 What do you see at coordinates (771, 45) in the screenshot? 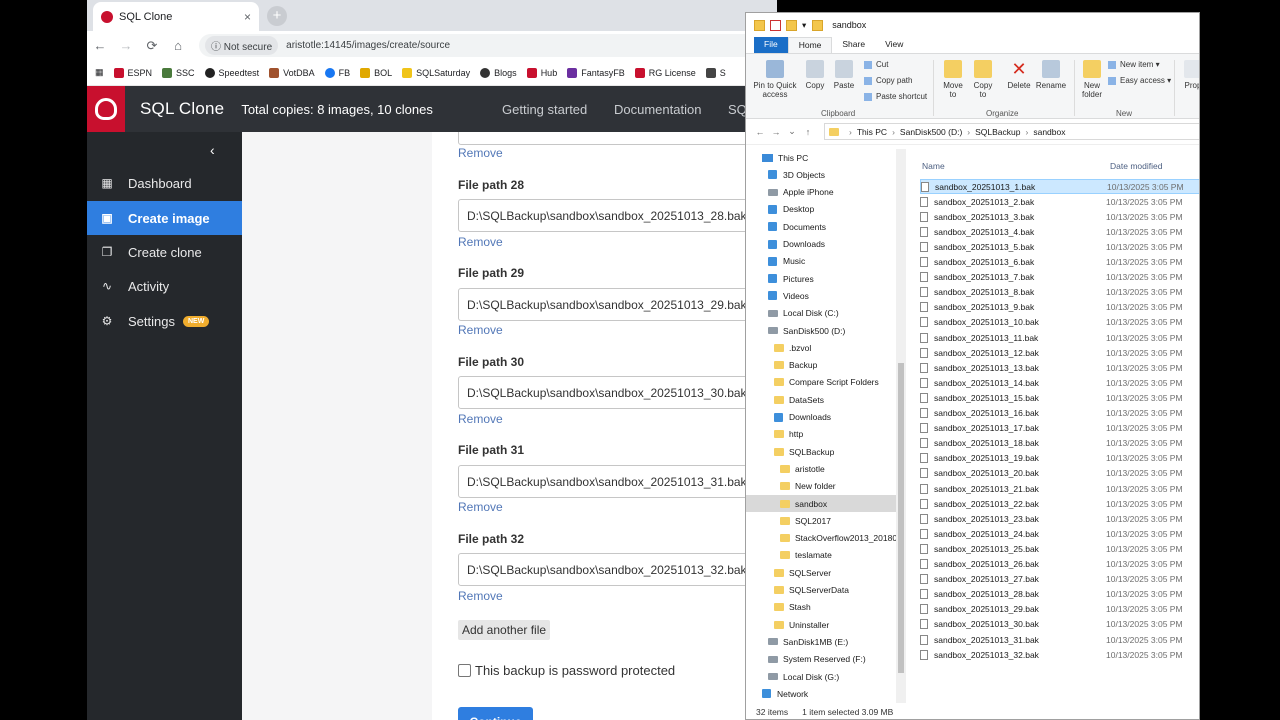
I see `tab-file: File` at bounding box center [771, 45].